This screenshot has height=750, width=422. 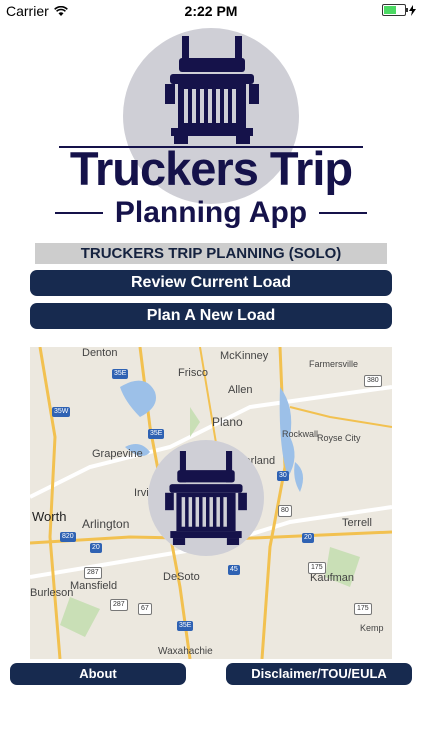 What do you see at coordinates (49, 516) in the screenshot?
I see `map-place-label: Worth` at bounding box center [49, 516].